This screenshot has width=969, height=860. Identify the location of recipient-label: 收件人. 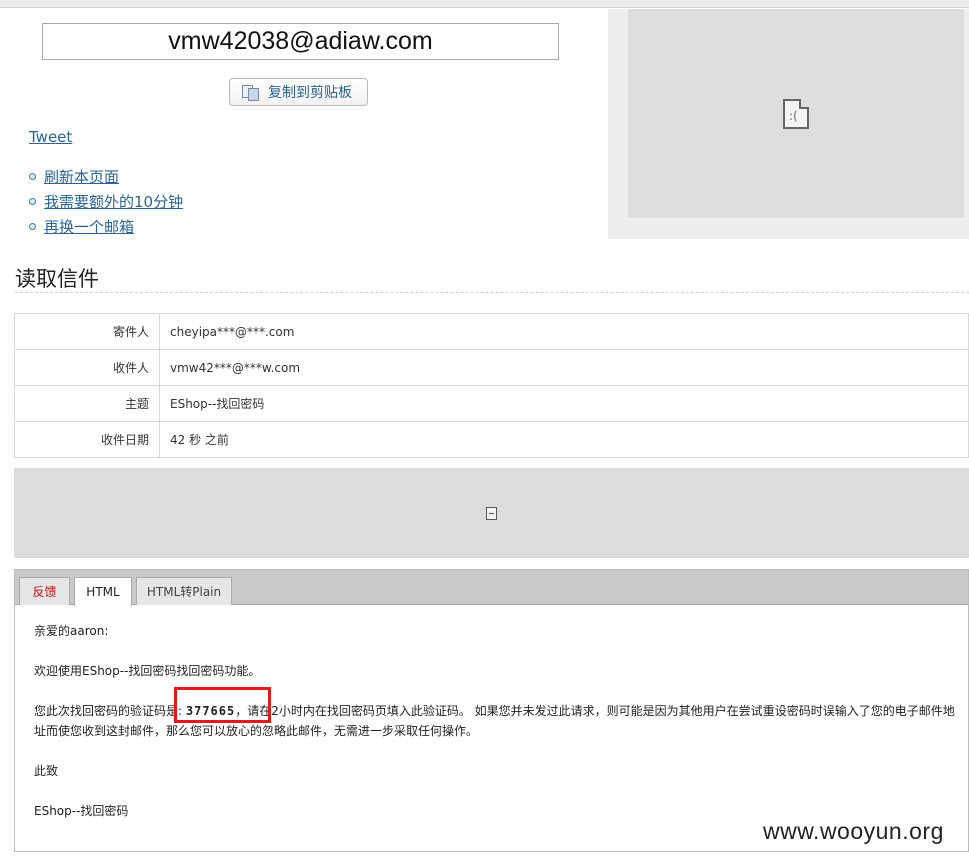
(87, 367).